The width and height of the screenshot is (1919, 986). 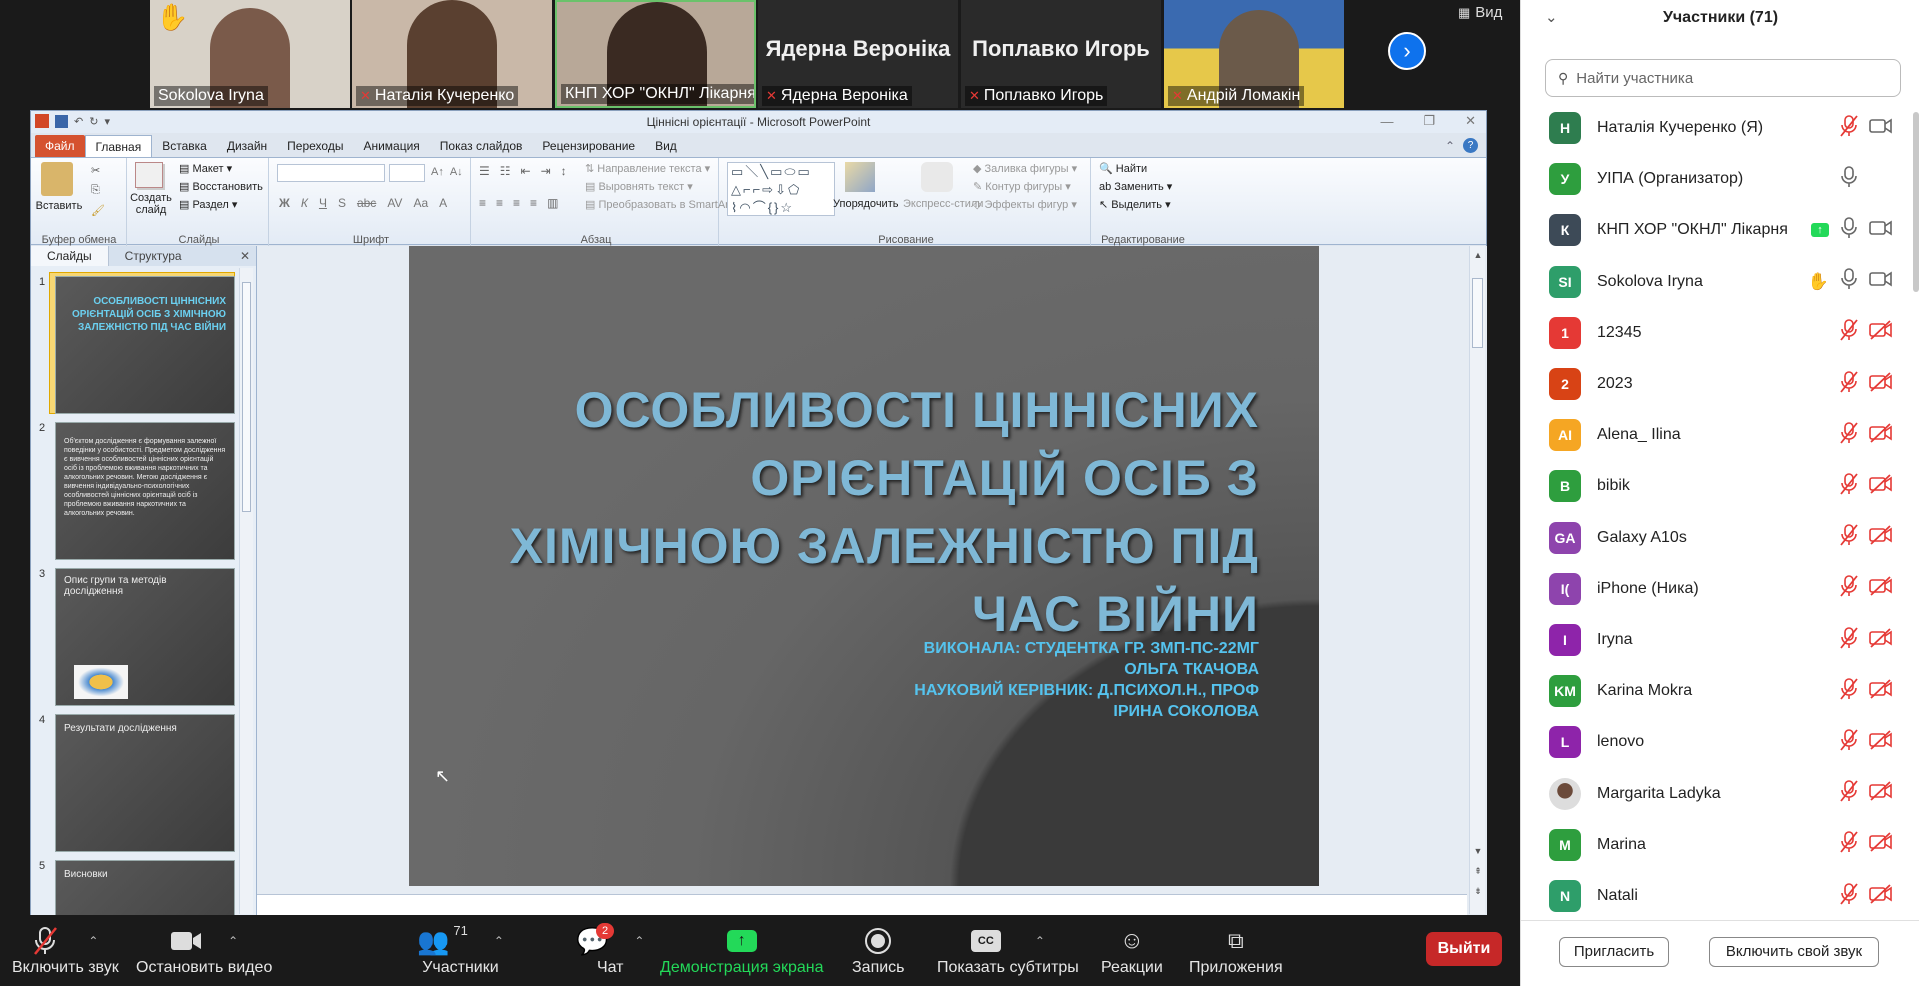 What do you see at coordinates (505, 171) in the screenshot?
I see `numbering-icon: ☷` at bounding box center [505, 171].